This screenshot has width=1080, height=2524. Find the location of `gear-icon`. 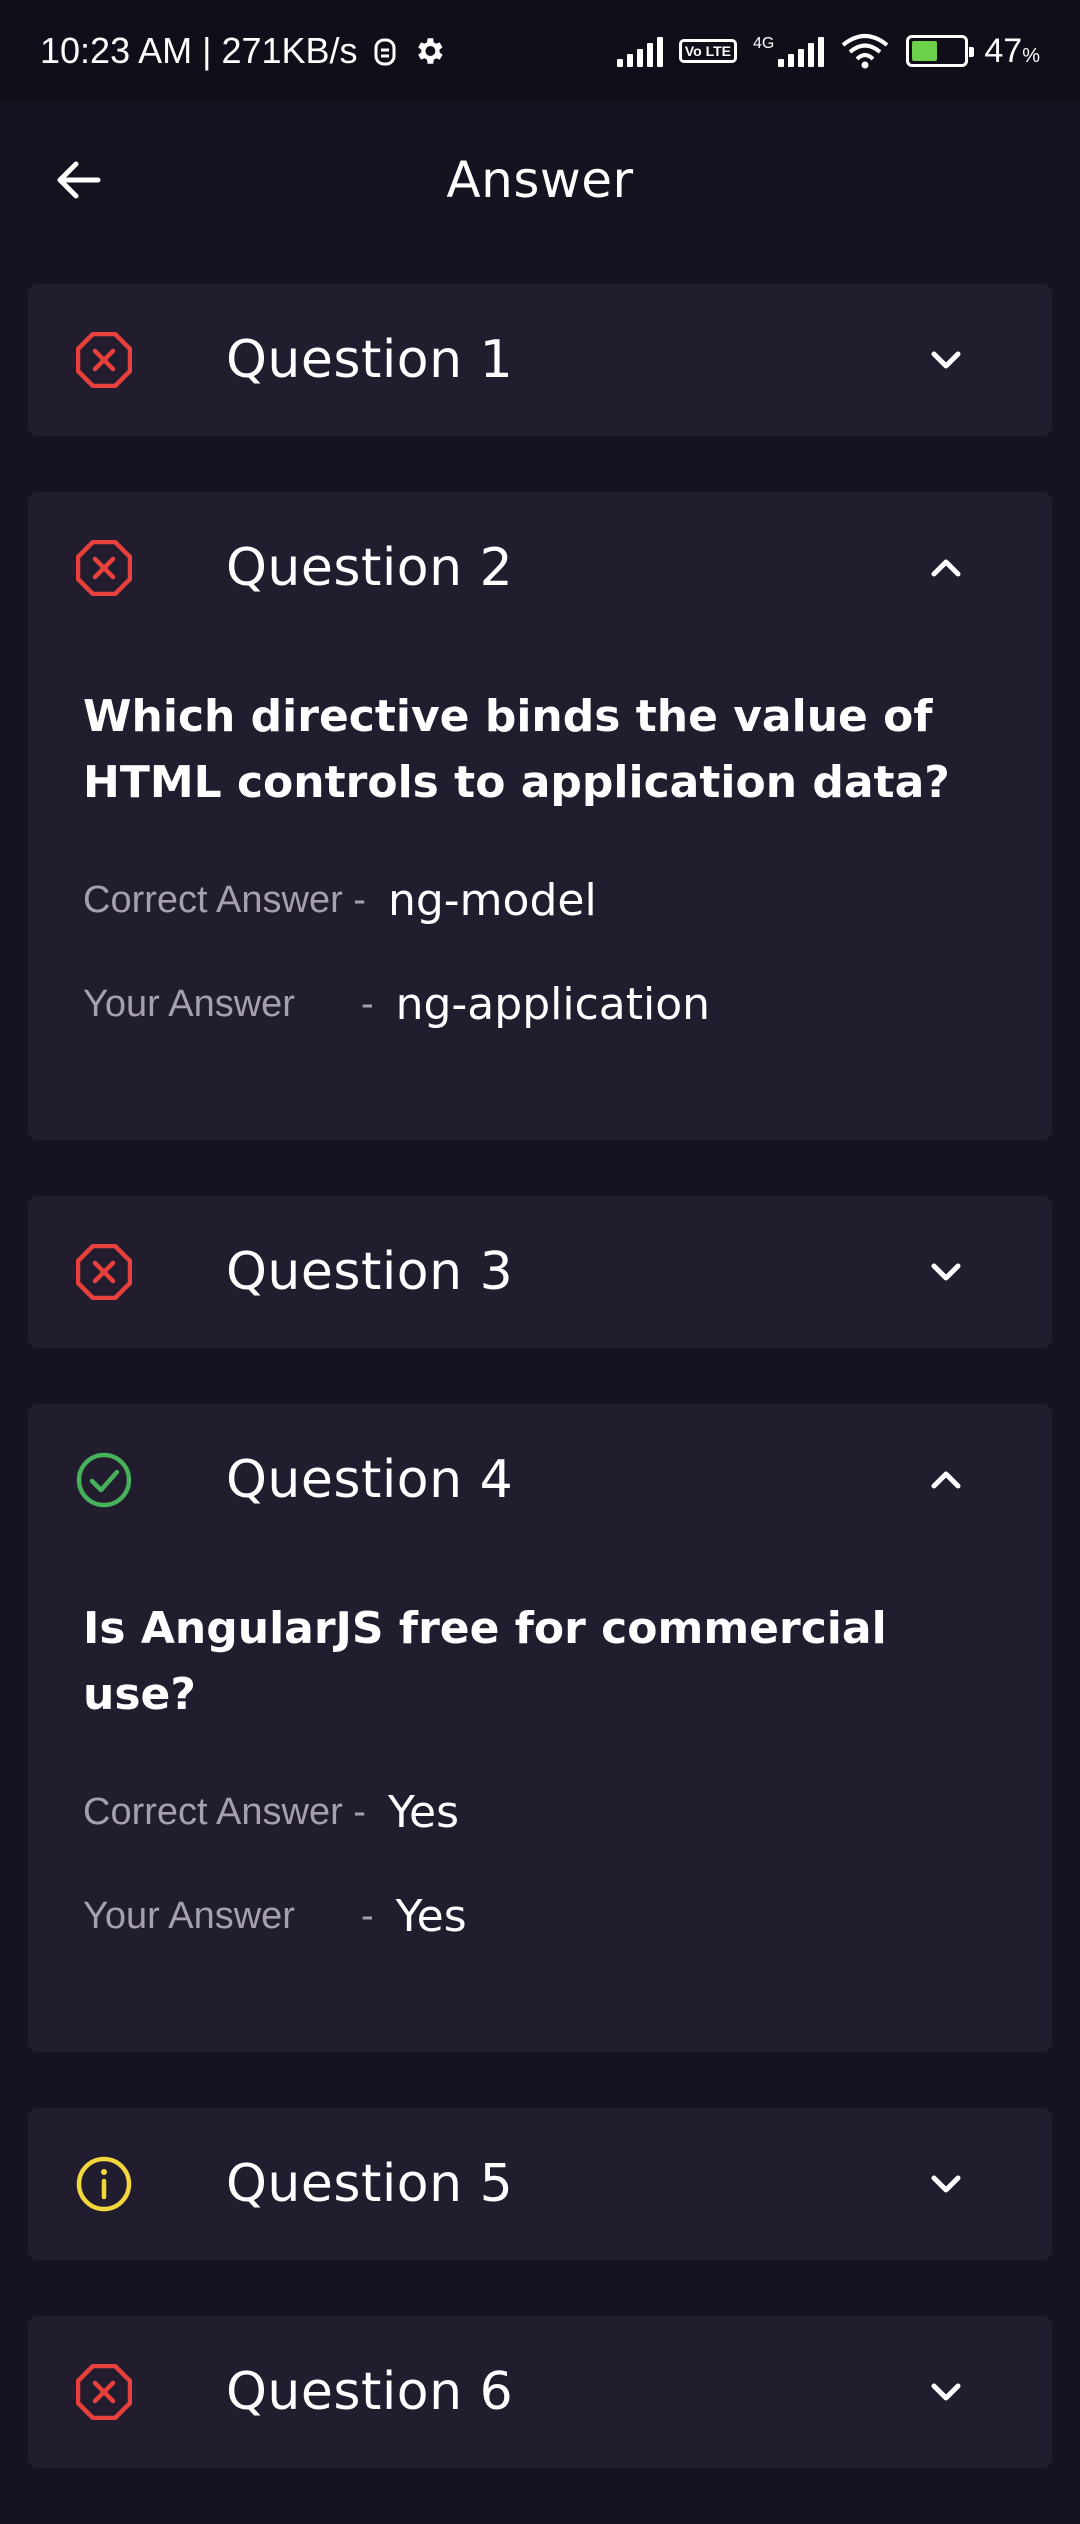

gear-icon is located at coordinates (430, 51).